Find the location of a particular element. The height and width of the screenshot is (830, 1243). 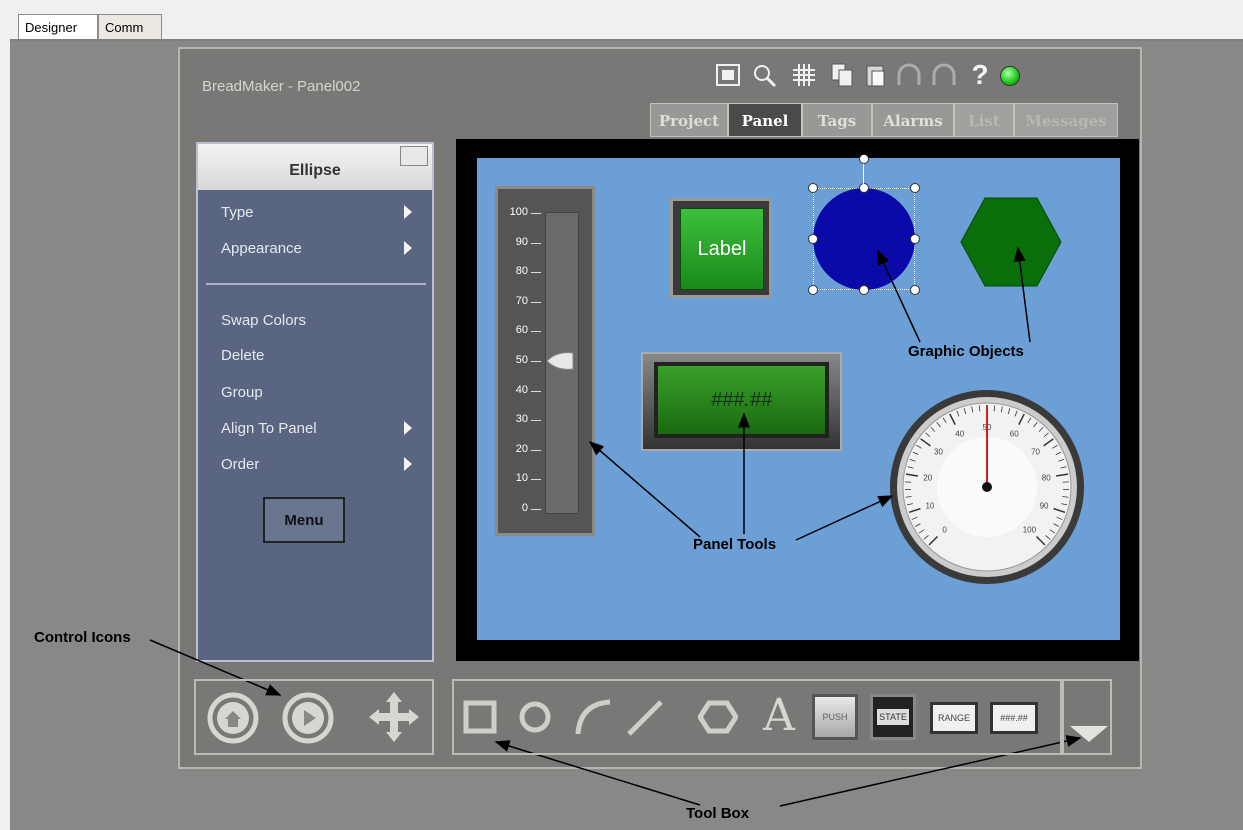

tab-project: Project is located at coordinates (689, 120).